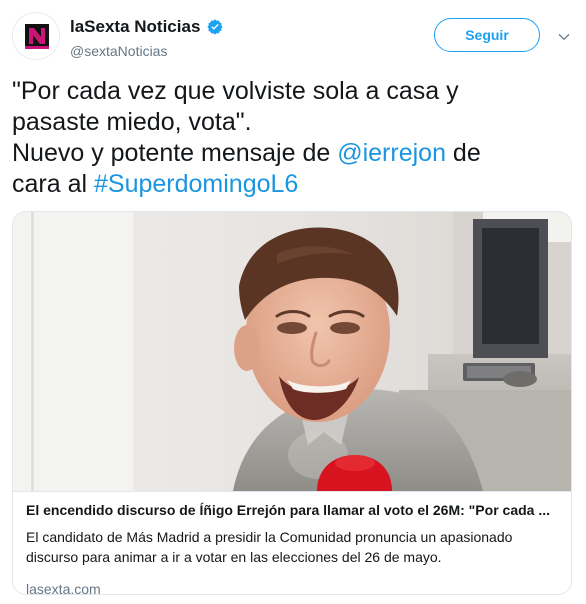  I want to click on mention-link: @ierrejon, so click(391, 153).